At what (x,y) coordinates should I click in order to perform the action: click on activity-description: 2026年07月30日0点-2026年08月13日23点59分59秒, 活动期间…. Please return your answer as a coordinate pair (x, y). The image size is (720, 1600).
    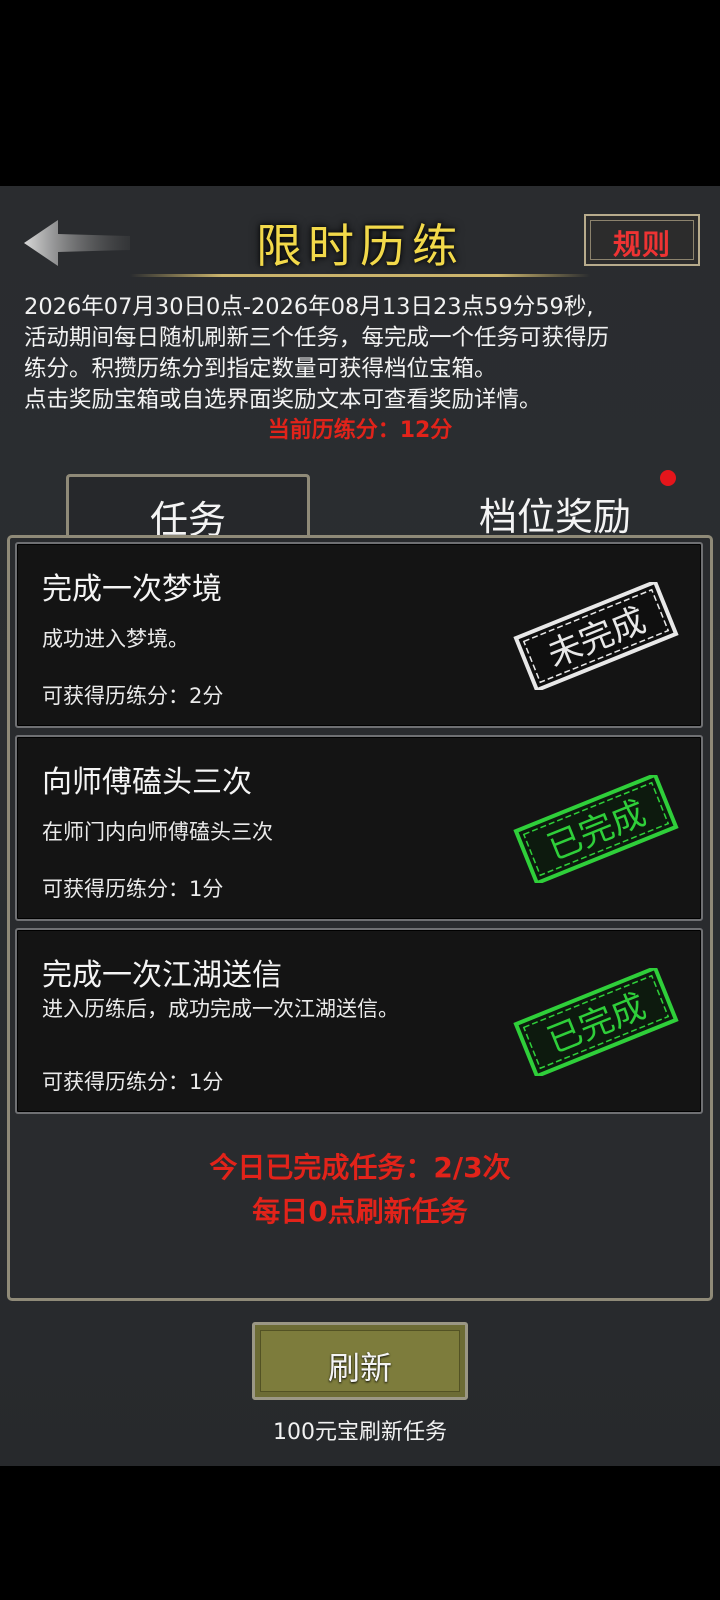
    Looking at the image, I should click on (364, 354).